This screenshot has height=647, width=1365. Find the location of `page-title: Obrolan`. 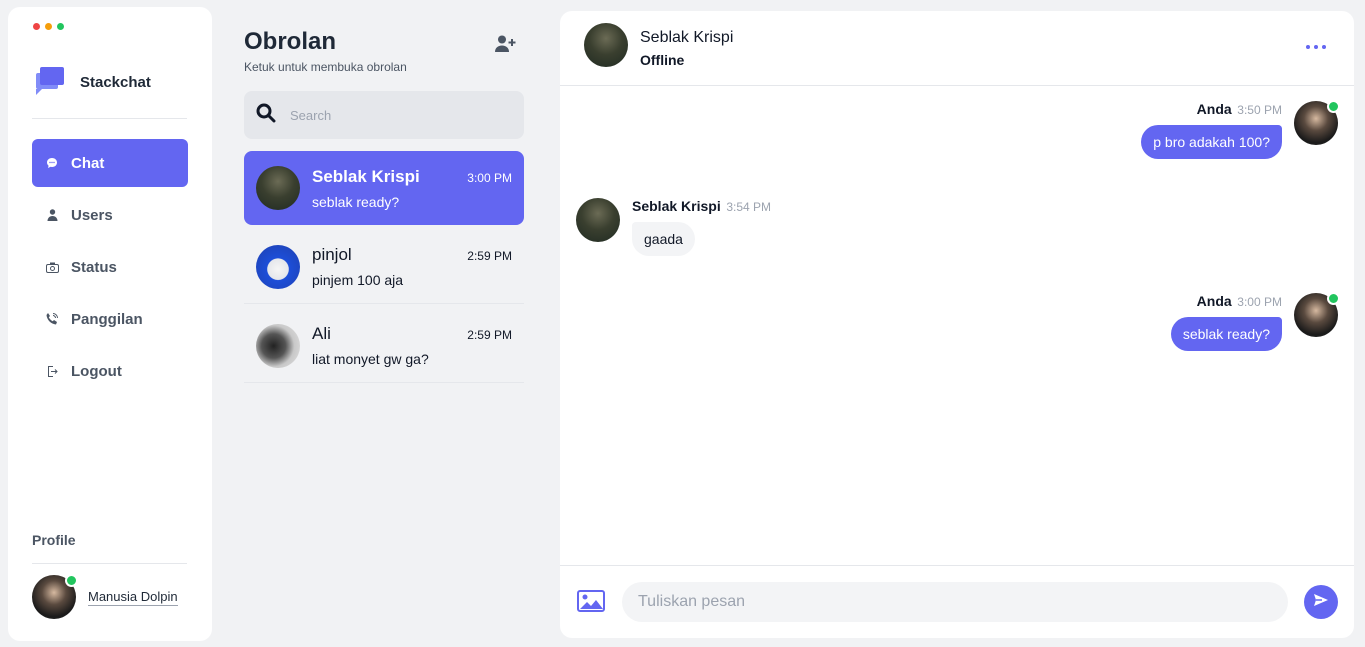

page-title: Obrolan is located at coordinates (290, 41).